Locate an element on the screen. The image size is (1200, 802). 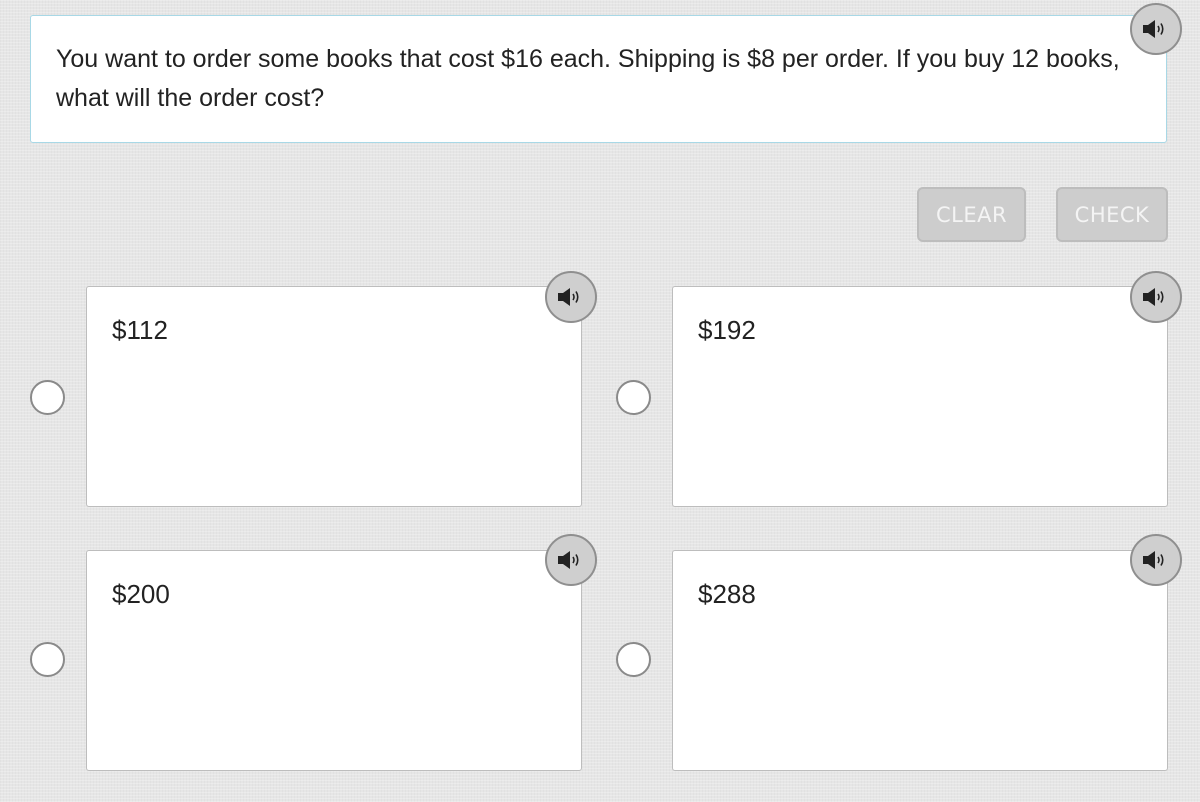
choice-card-2: $192 is located at coordinates (920, 396).